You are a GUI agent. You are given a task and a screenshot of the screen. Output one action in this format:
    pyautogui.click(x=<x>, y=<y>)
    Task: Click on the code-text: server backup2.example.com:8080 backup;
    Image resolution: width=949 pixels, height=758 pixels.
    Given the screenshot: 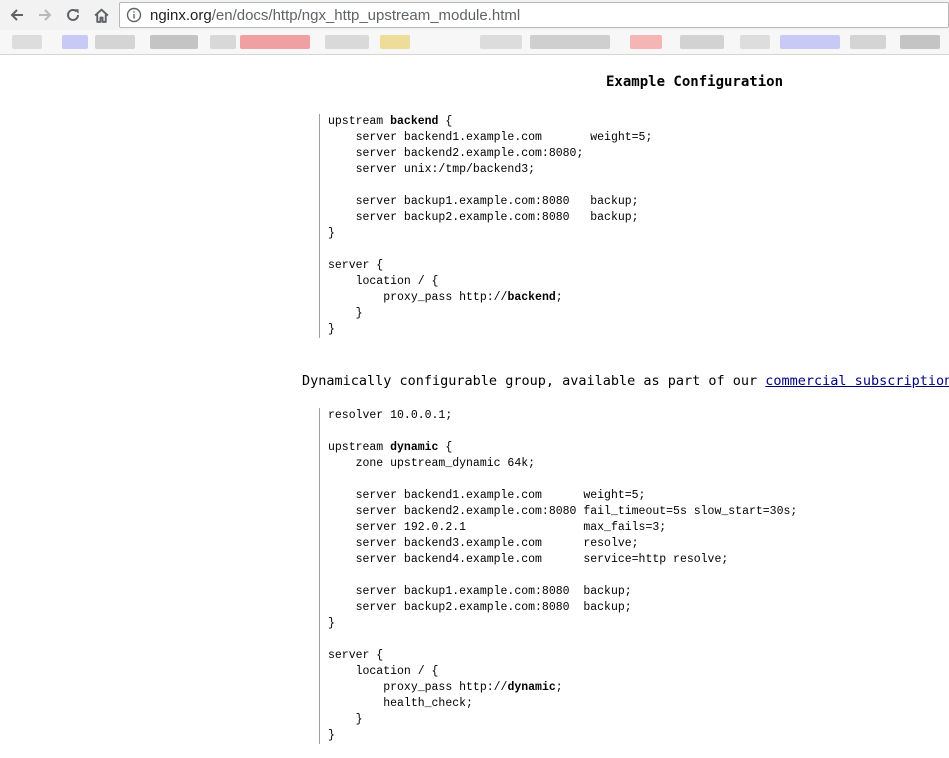 What is the action you would take?
    pyautogui.click(x=480, y=607)
    